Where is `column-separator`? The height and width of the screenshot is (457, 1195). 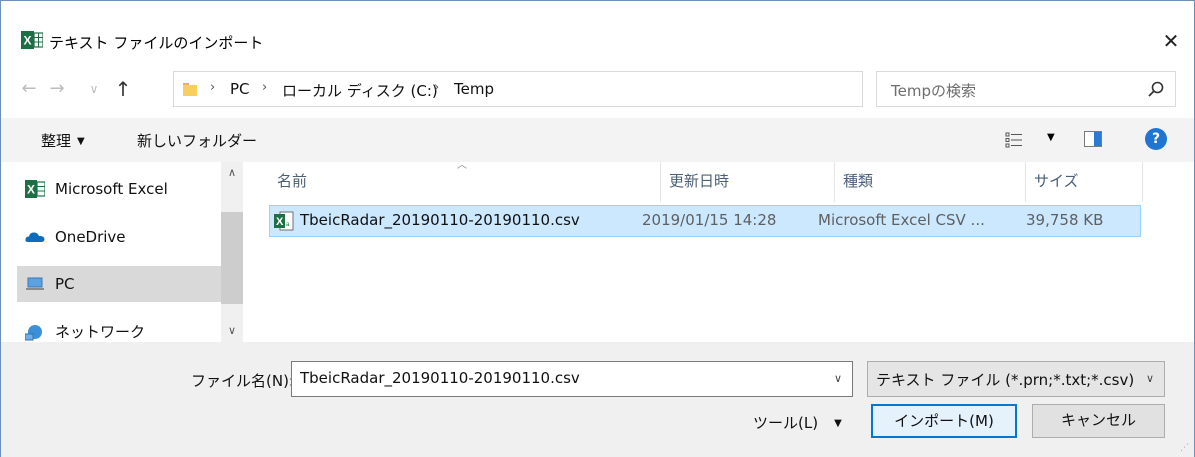 column-separator is located at coordinates (1142, 182).